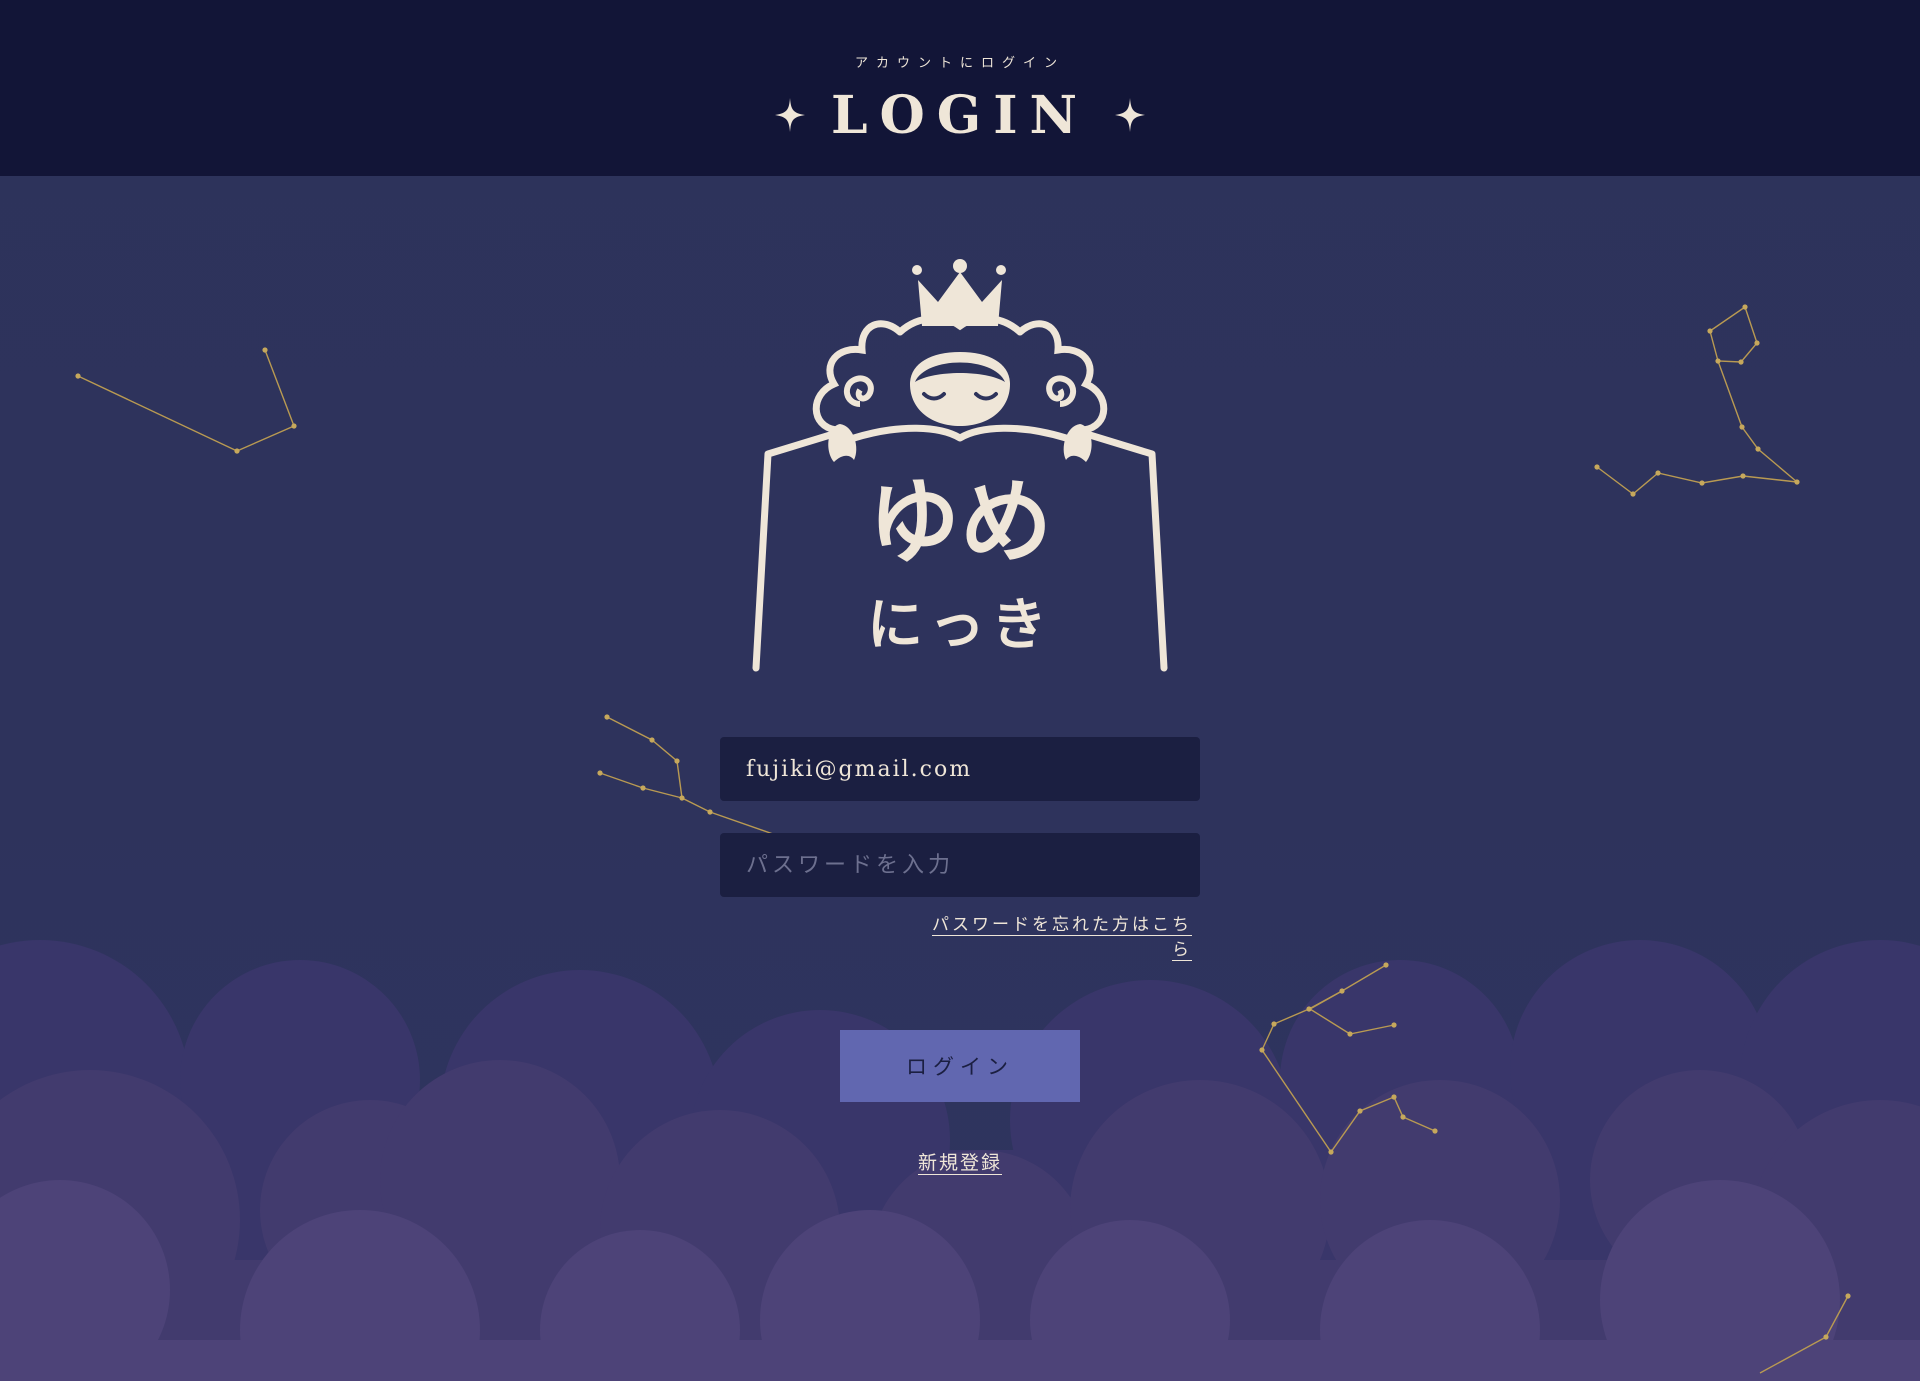  I want to click on logo-line2: にっき, so click(960, 625).